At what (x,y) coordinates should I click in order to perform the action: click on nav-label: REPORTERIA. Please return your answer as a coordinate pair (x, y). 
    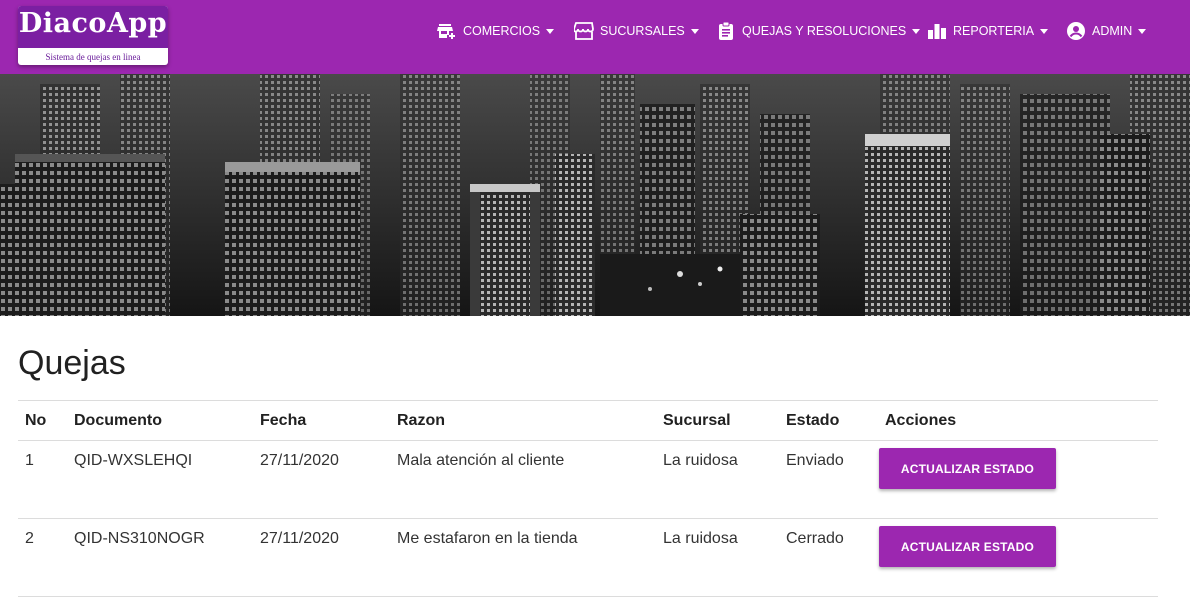
    Looking at the image, I should click on (994, 31).